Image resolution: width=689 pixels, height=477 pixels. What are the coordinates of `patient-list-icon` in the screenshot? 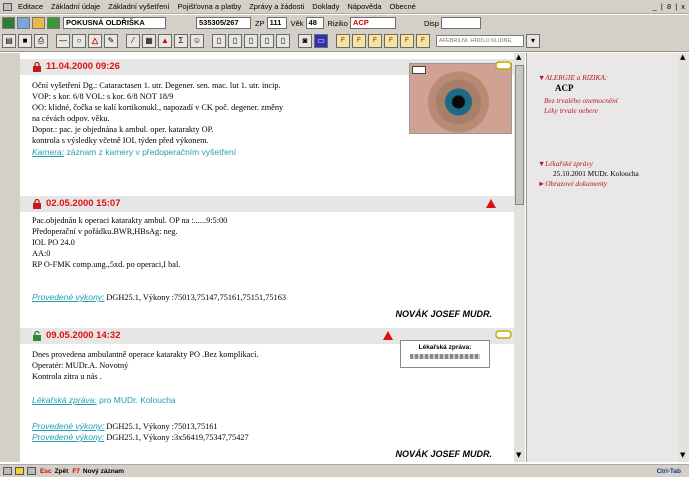 It's located at (23, 23).